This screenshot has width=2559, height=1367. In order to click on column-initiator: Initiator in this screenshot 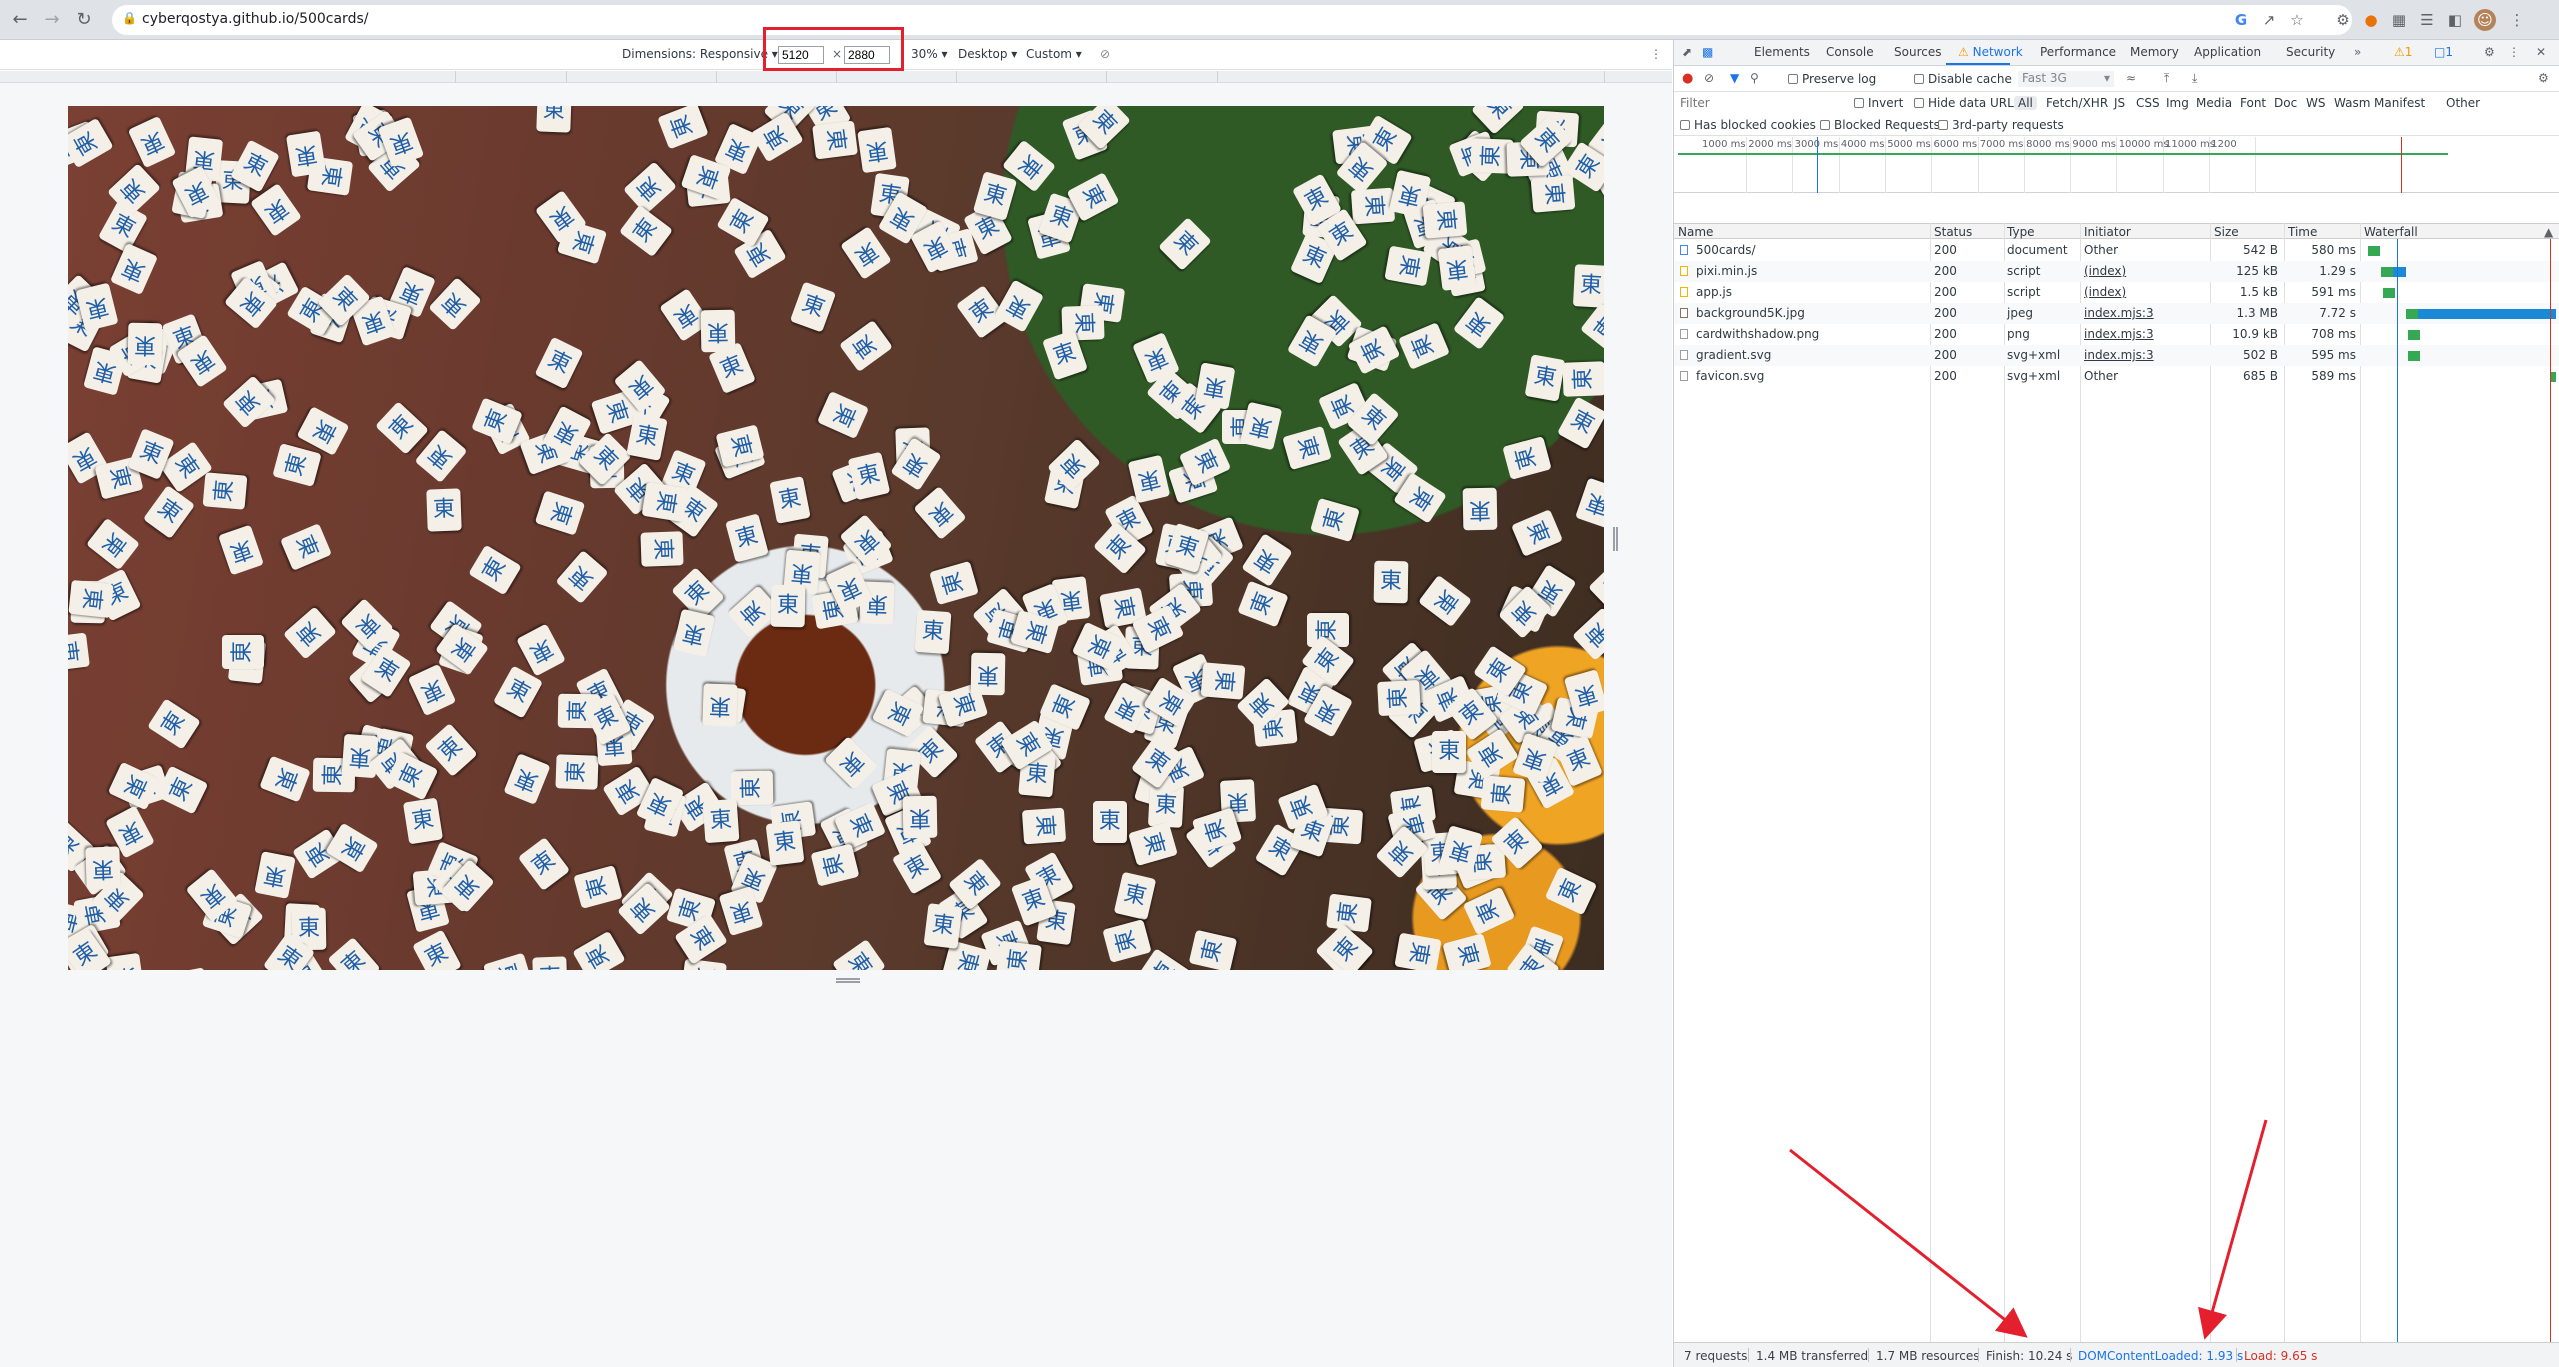, I will do `click(2107, 232)`.